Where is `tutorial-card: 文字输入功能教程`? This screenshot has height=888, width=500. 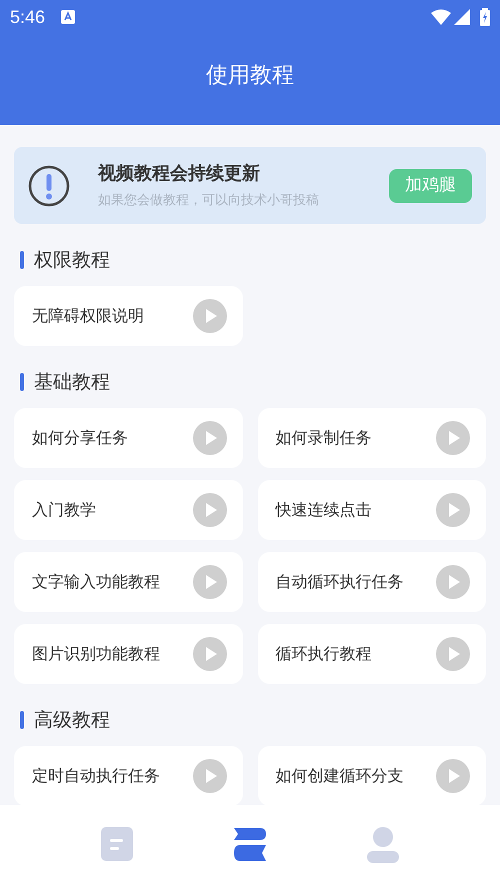
tutorial-card: 文字输入功能教程 is located at coordinates (128, 582).